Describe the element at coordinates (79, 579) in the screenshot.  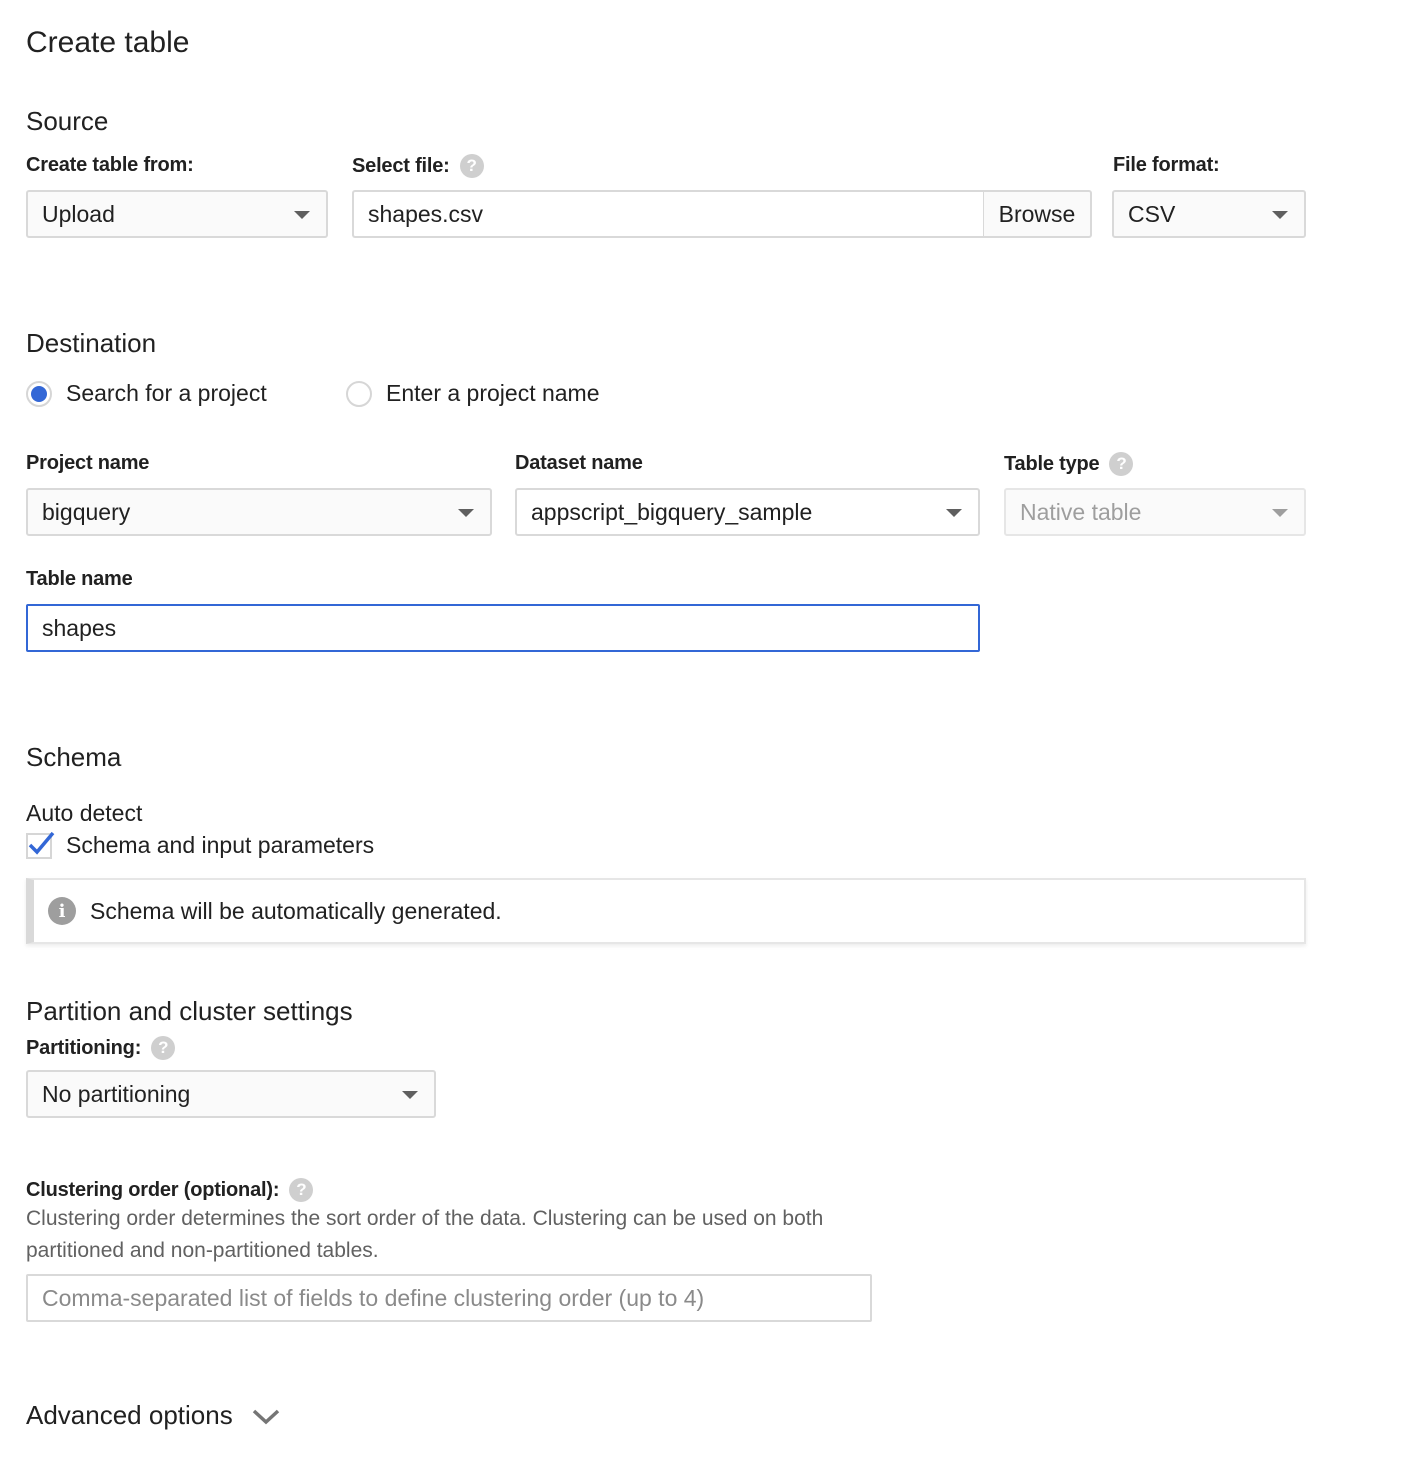
I see `table-name-label: Table name` at that location.